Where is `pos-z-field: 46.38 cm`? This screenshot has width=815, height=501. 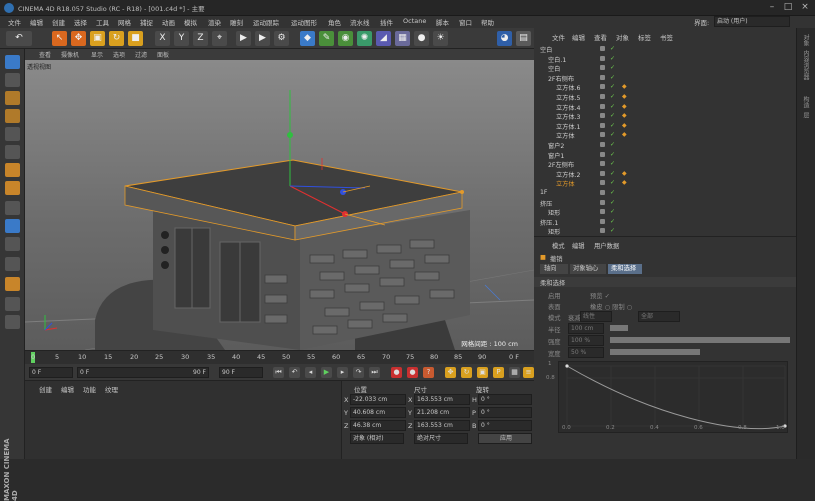 pos-z-field: 46.38 cm is located at coordinates (378, 425).